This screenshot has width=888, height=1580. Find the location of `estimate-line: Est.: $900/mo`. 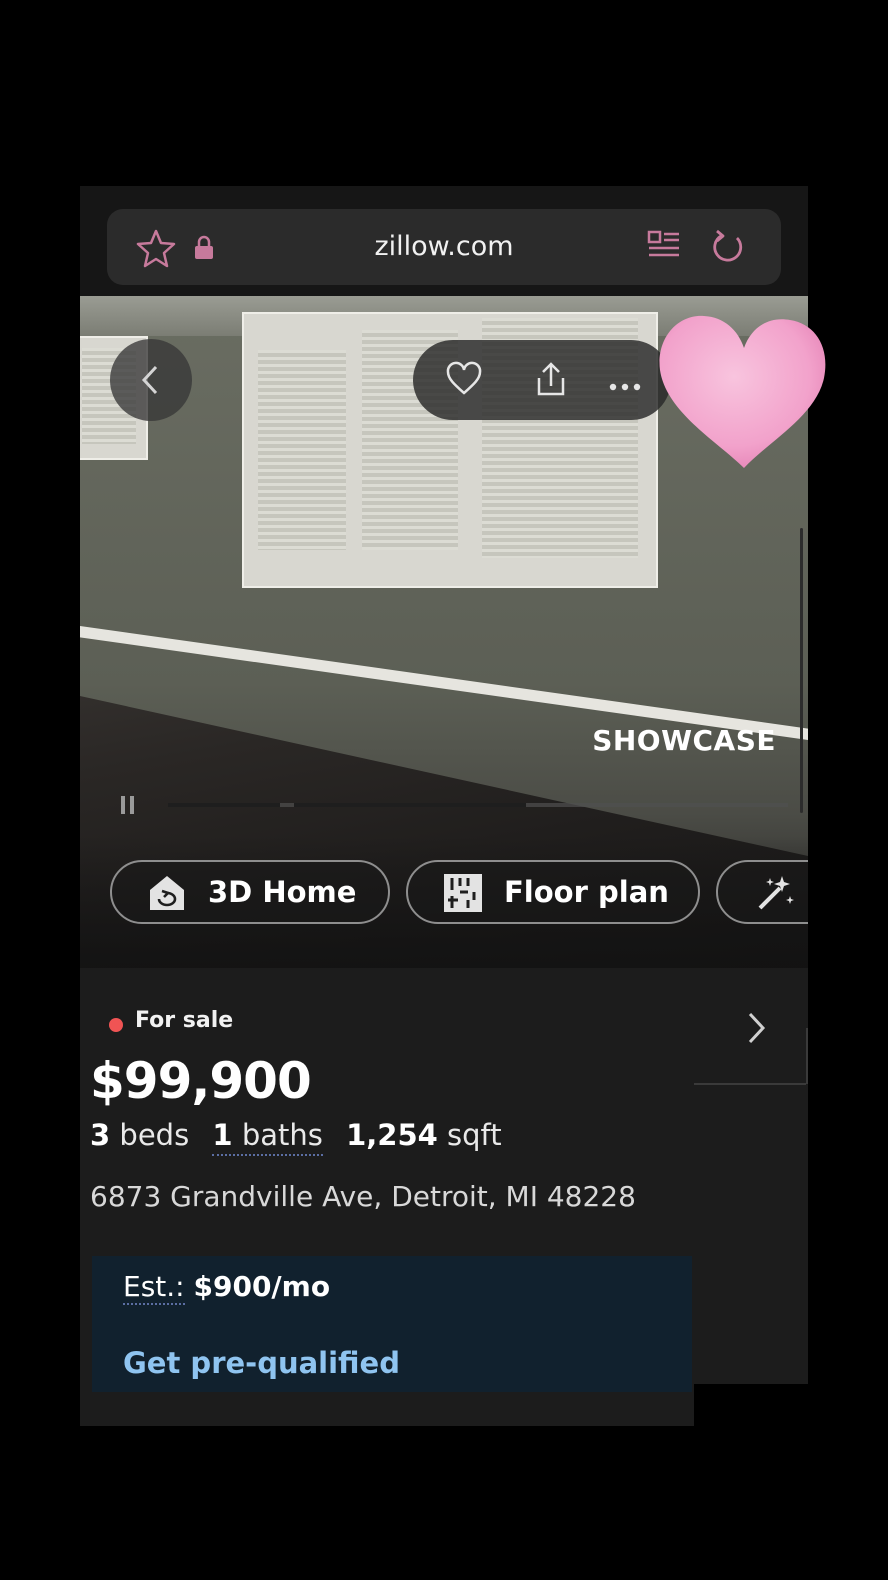

estimate-line: Est.: $900/mo is located at coordinates (227, 1287).